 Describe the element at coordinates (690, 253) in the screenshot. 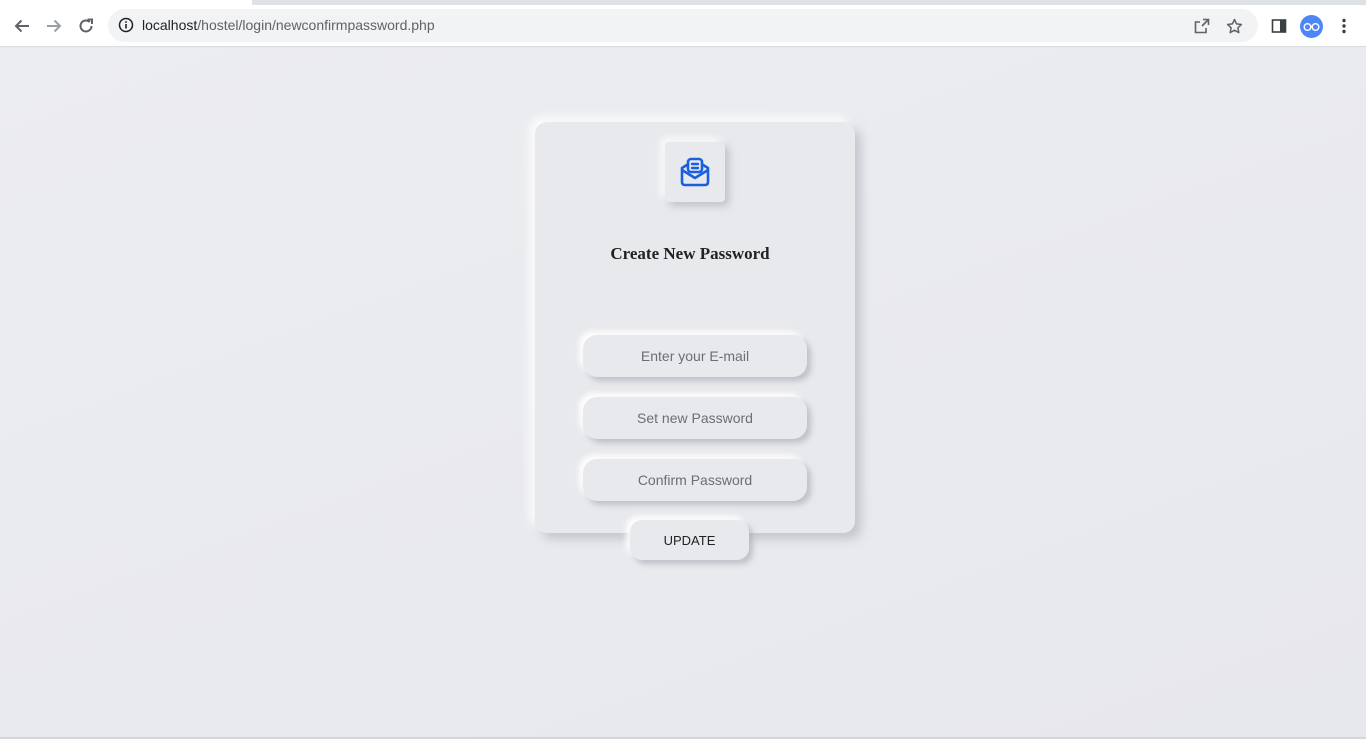

I see `page-title: Create New Password` at that location.